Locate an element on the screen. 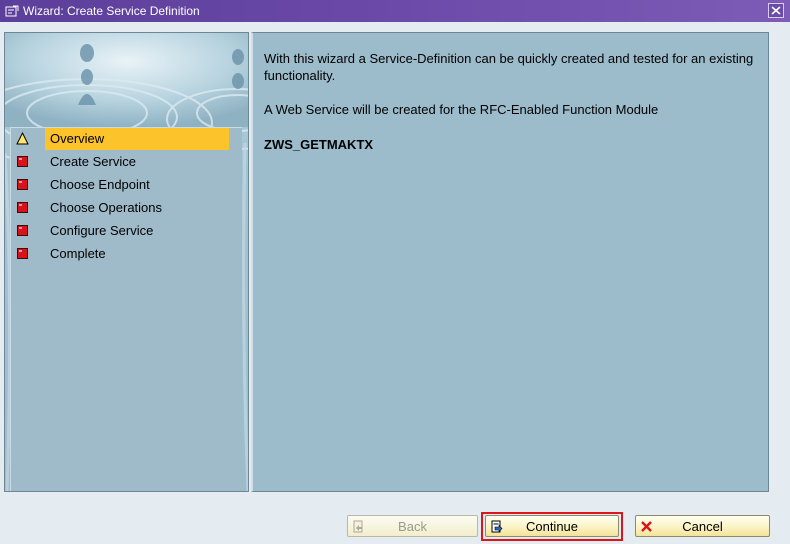 This screenshot has width=790, height=544. step-label: Choose Operations is located at coordinates (106, 207).